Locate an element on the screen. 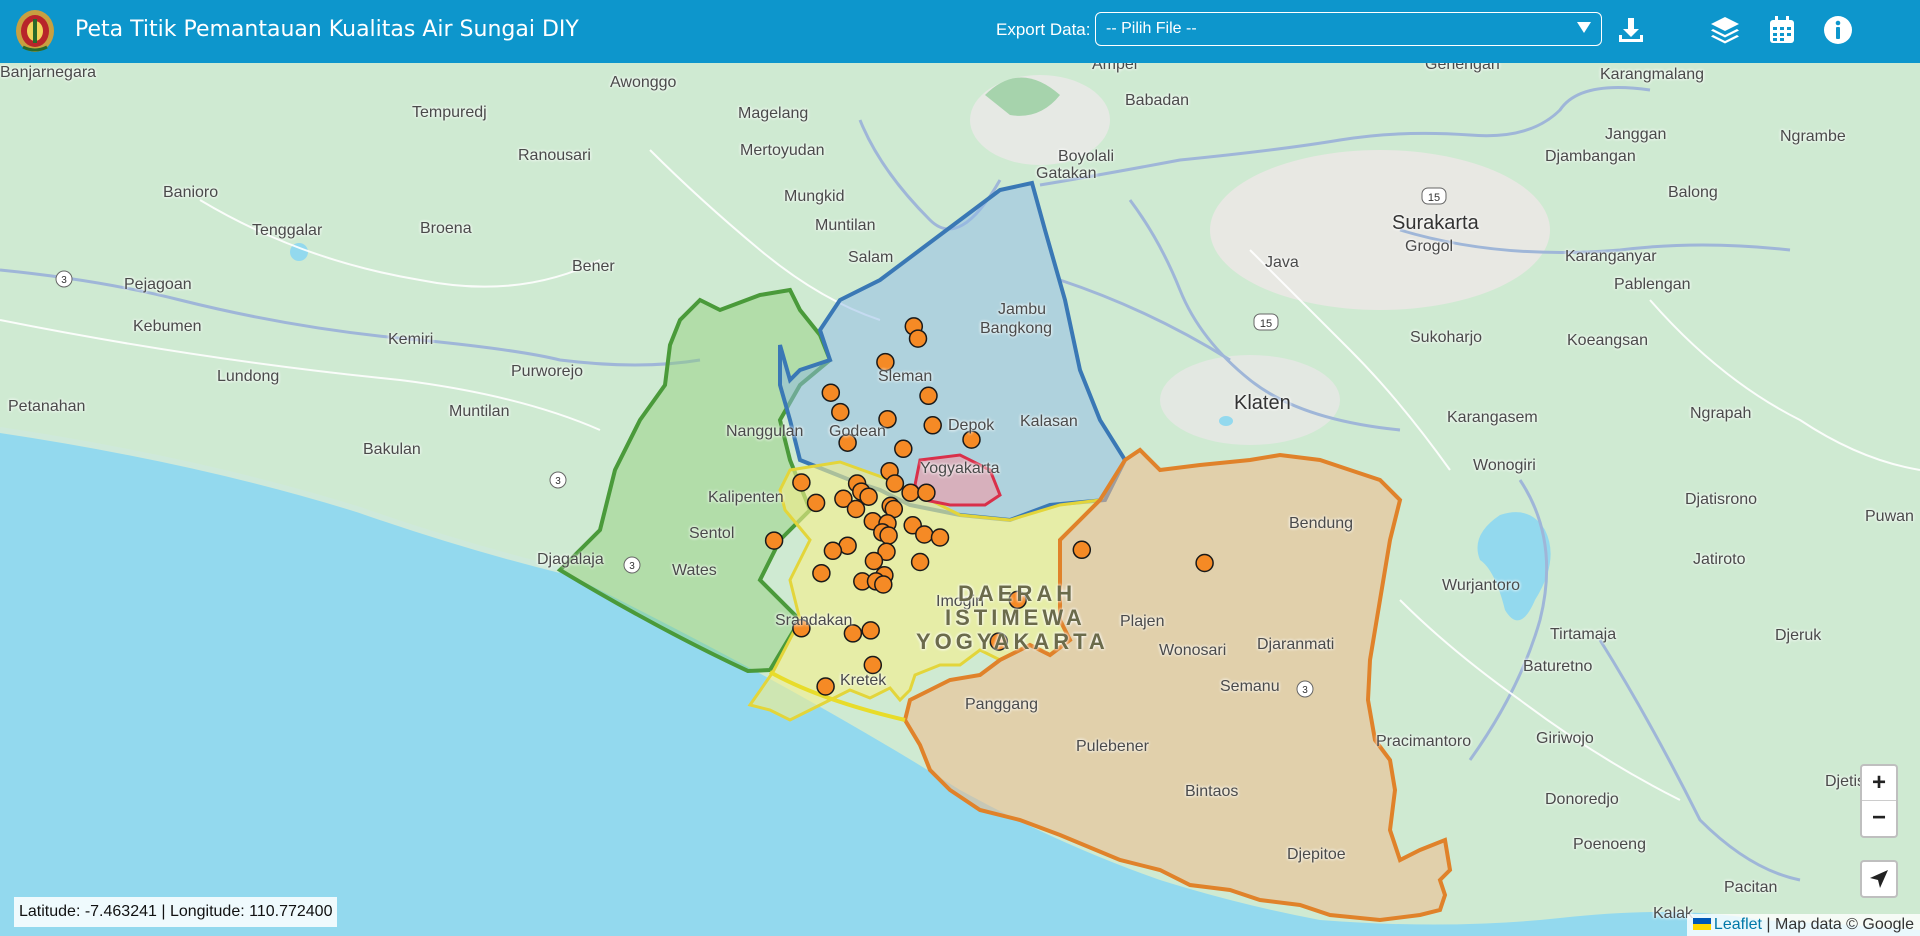  place-label: Bendung is located at coordinates (1321, 523).